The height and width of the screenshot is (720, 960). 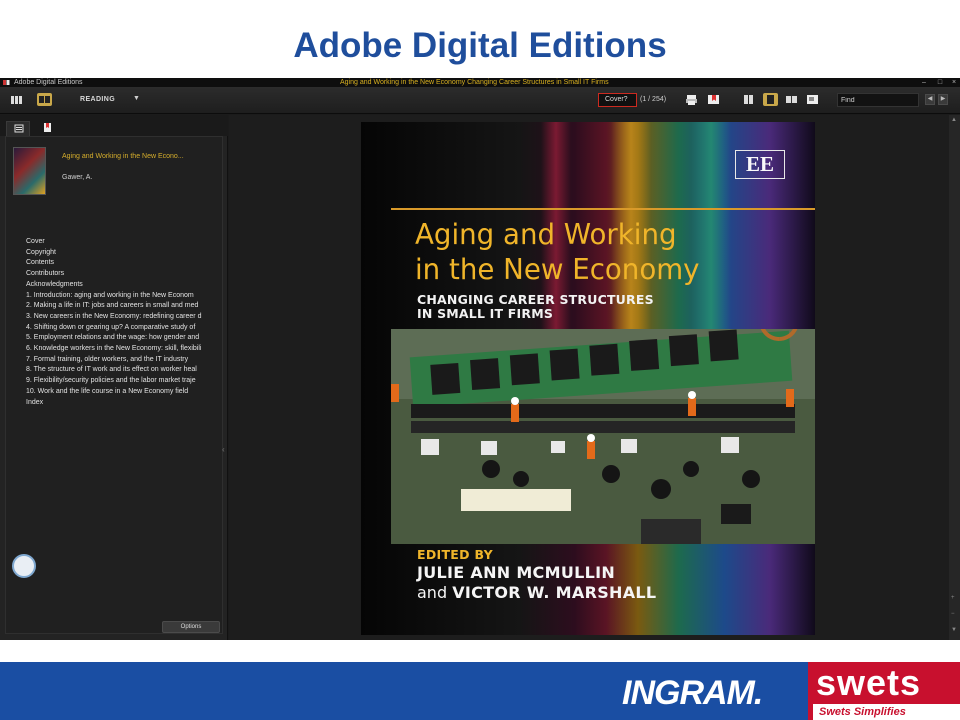 What do you see at coordinates (485, 313) in the screenshot?
I see `cover-subtitle-line: IN SMALL IT FIRMS` at bounding box center [485, 313].